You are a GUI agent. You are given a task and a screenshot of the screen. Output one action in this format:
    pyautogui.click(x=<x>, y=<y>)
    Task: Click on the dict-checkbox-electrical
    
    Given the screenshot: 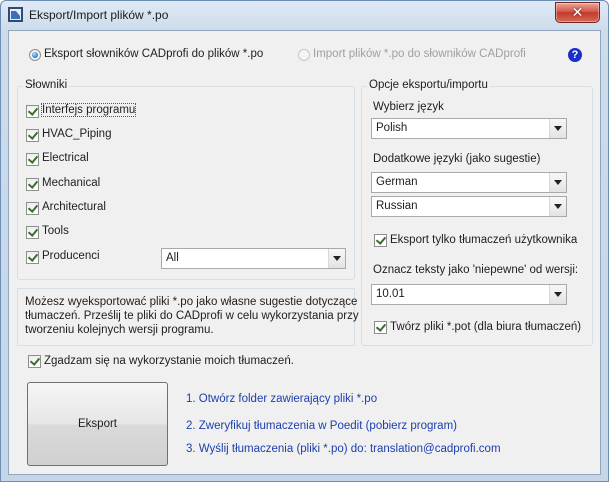 What is the action you would take?
    pyautogui.click(x=32, y=159)
    